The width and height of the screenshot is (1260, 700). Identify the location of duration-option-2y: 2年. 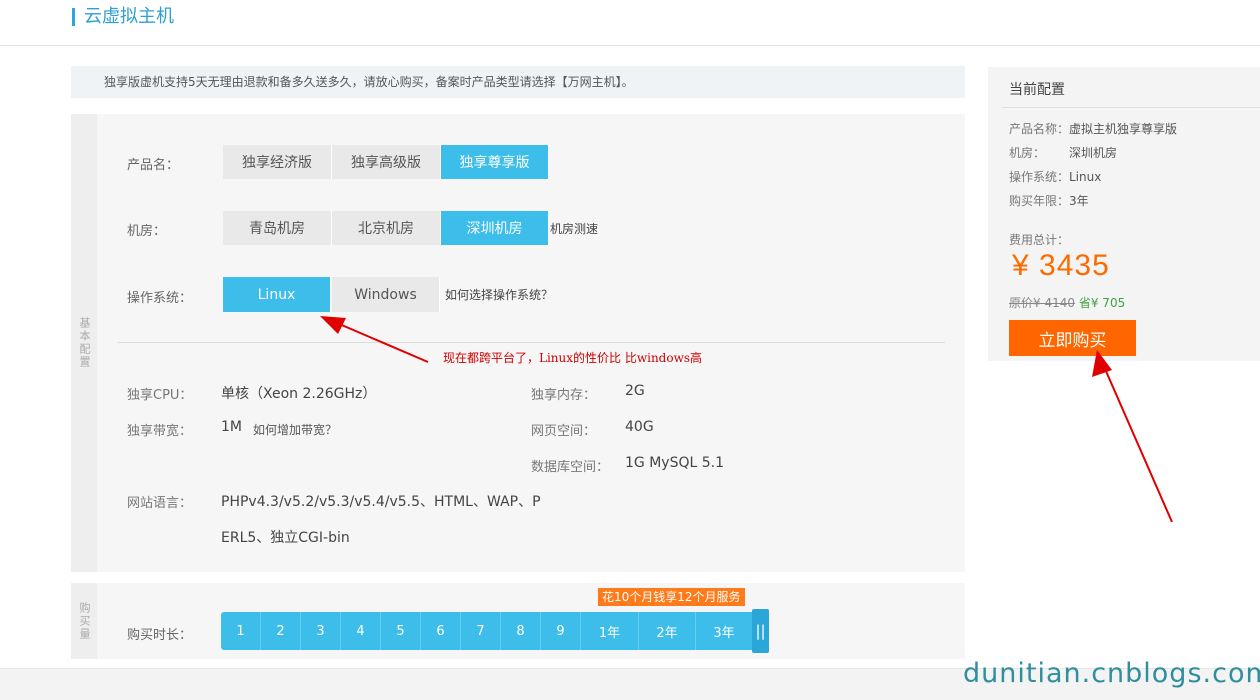
(667, 631).